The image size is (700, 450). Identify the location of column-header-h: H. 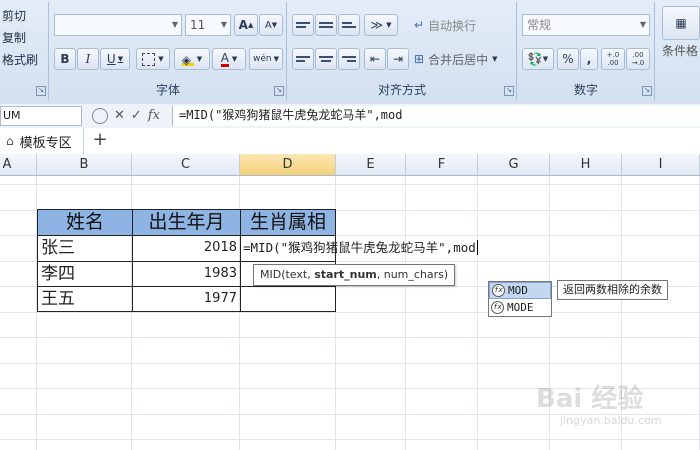
(586, 165).